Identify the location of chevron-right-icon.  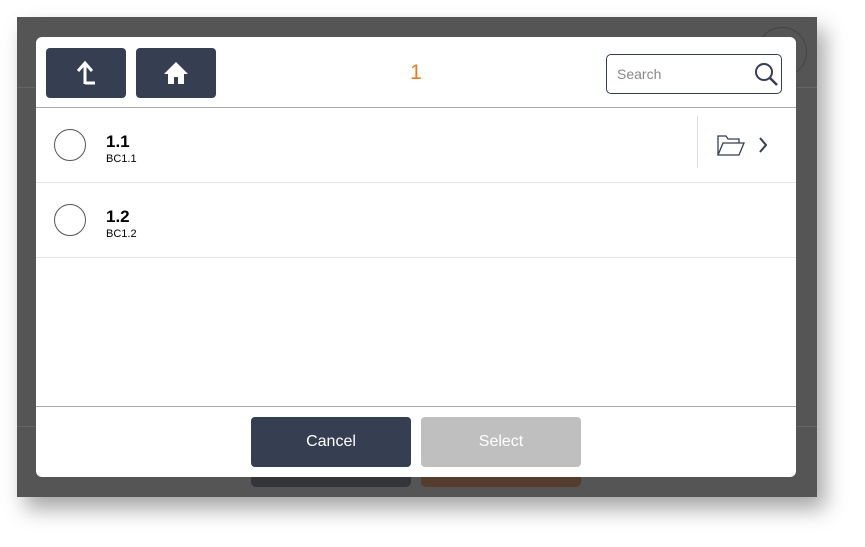
(763, 145).